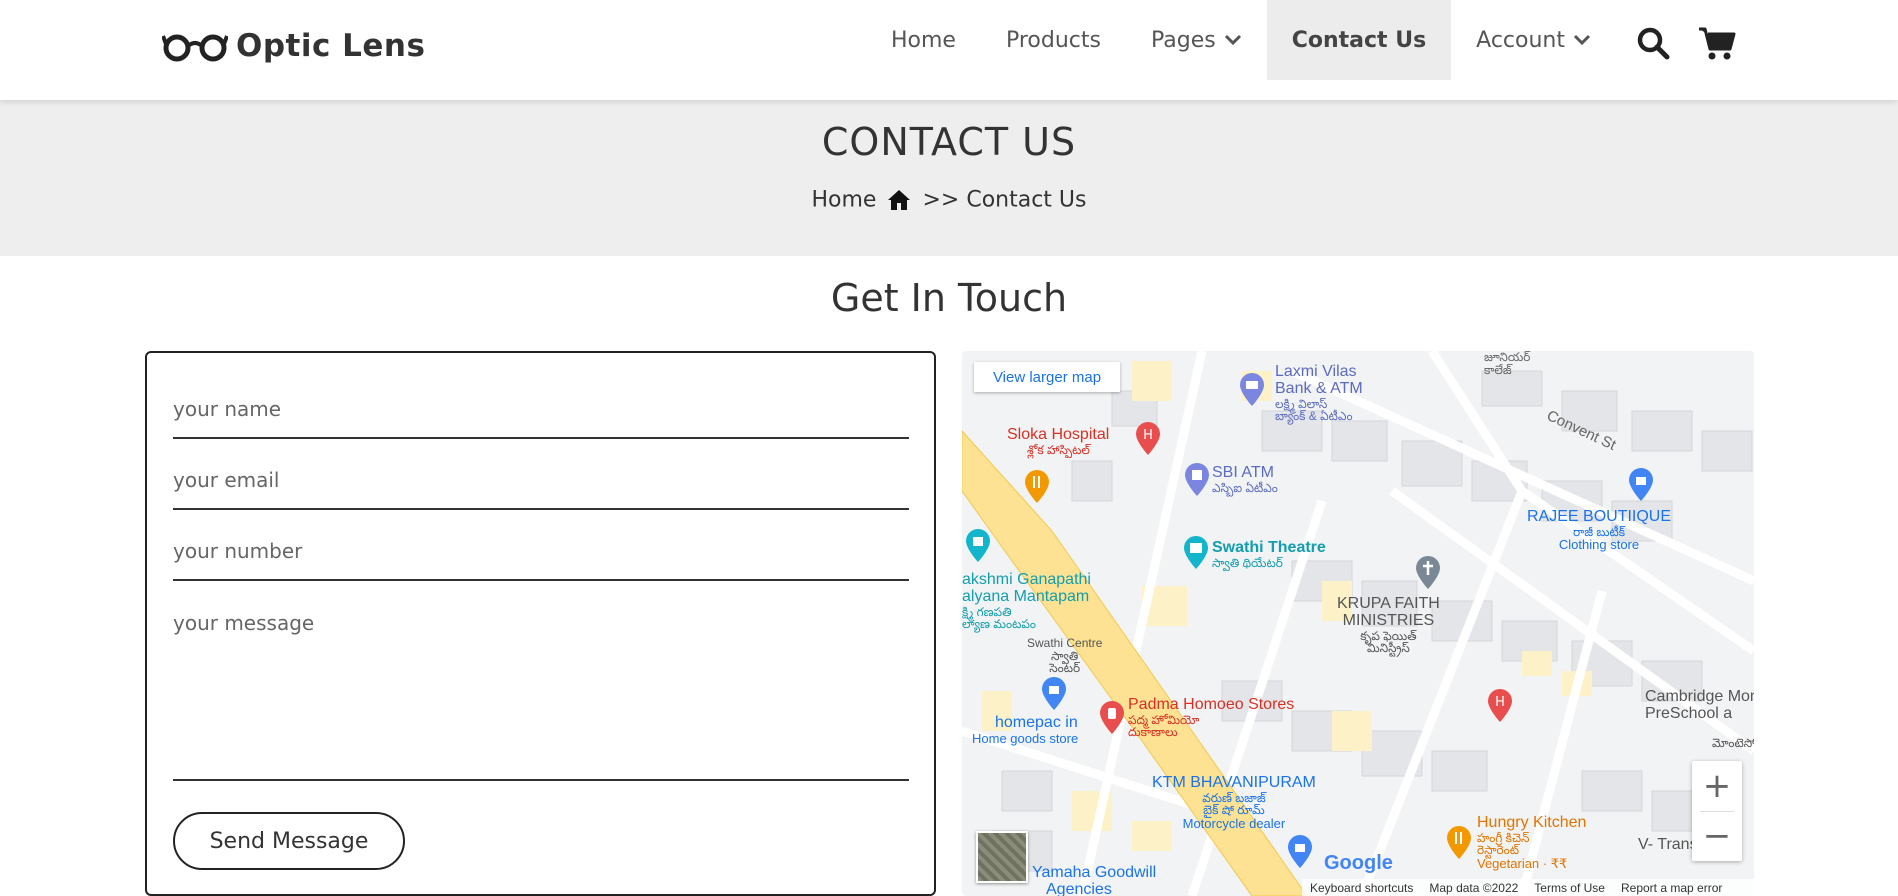 The image size is (1898, 896). Describe the element at coordinates (289, 841) in the screenshot. I see `send-message-button: Send Message` at that location.